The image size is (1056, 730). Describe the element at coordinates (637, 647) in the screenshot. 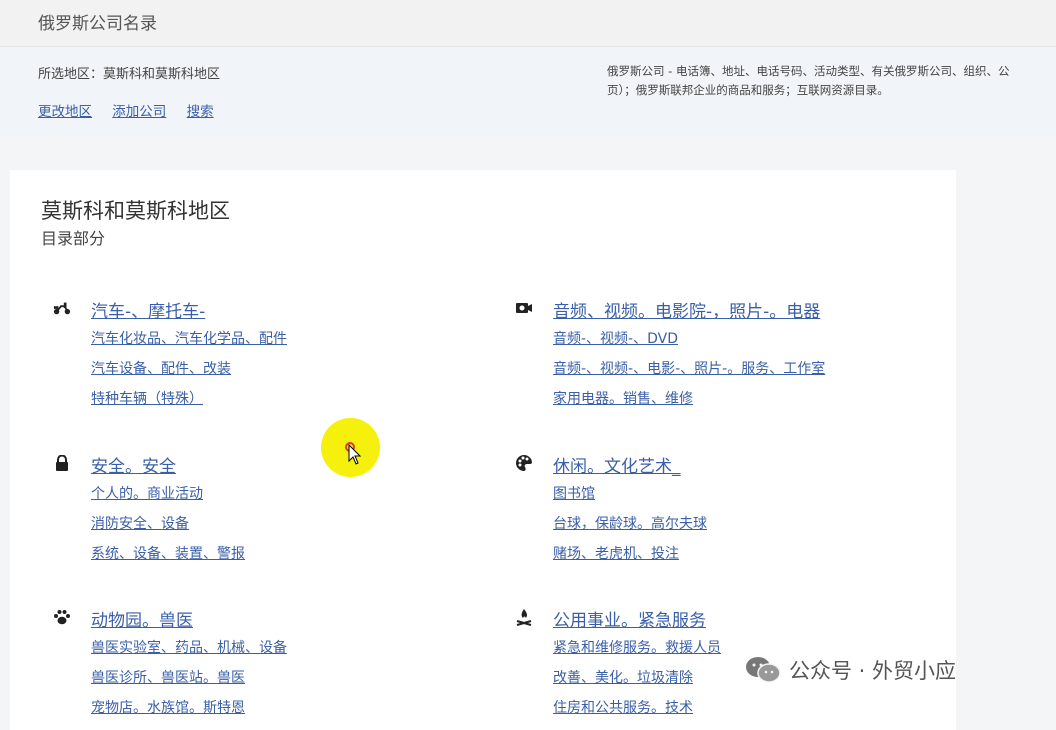

I see `subcategory-link: 紧急和维修服务。救援人员` at that location.